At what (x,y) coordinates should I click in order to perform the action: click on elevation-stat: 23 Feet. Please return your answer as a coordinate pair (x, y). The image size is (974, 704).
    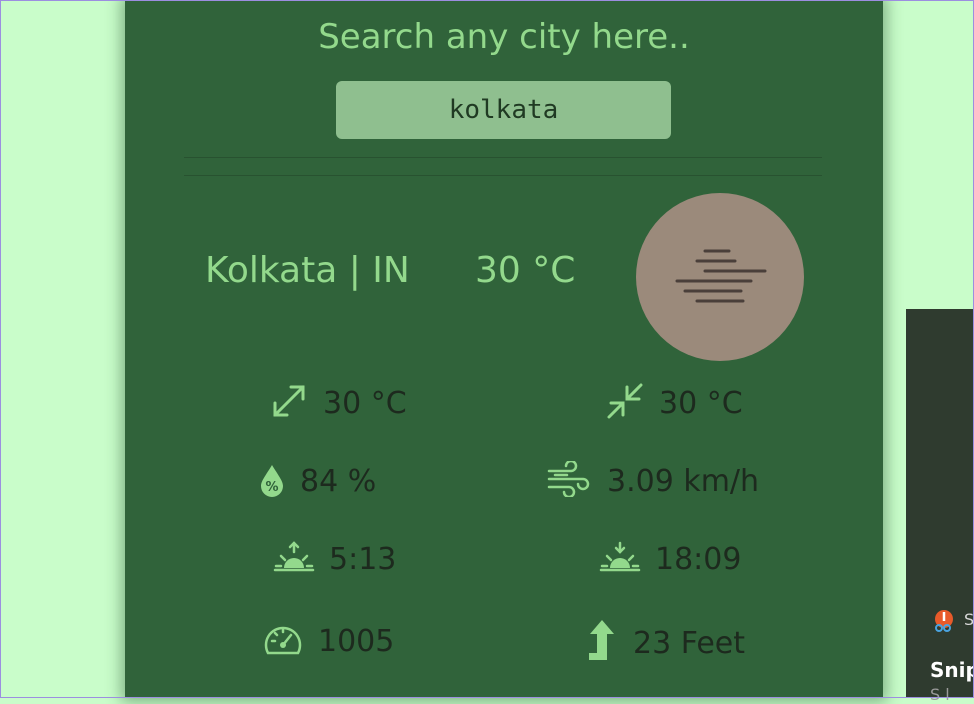
    Looking at the image, I should click on (665, 643).